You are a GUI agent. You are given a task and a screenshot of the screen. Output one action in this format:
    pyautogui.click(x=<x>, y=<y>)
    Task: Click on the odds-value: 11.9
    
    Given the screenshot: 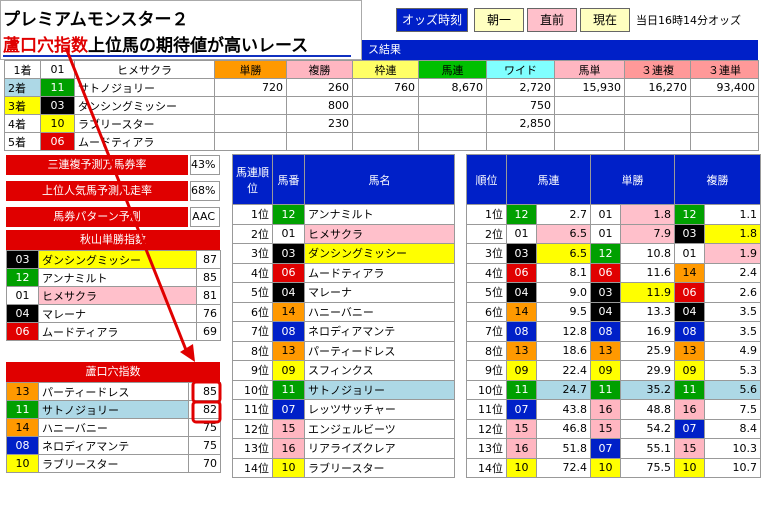 What is the action you would take?
    pyautogui.click(x=647, y=292)
    